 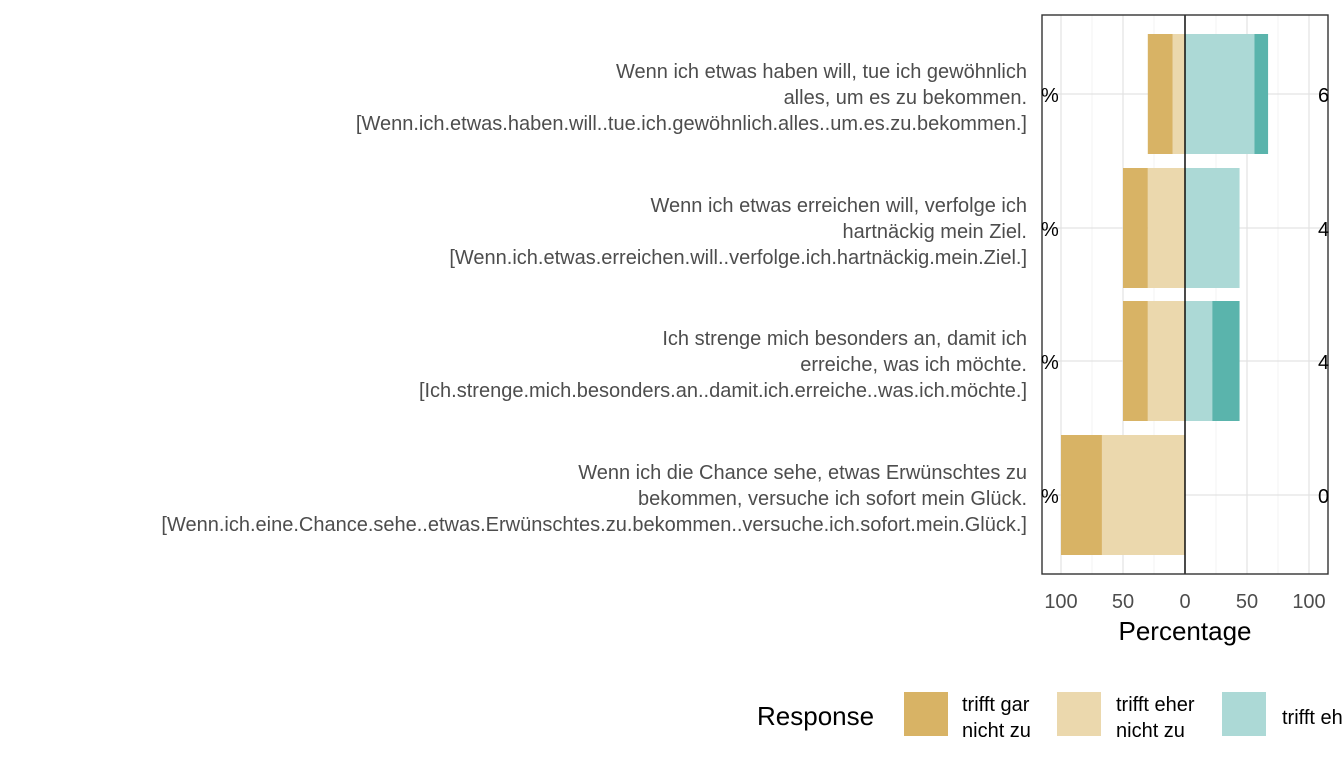 What do you see at coordinates (996, 705) in the screenshot?
I see `legend-label: trifft gar` at bounding box center [996, 705].